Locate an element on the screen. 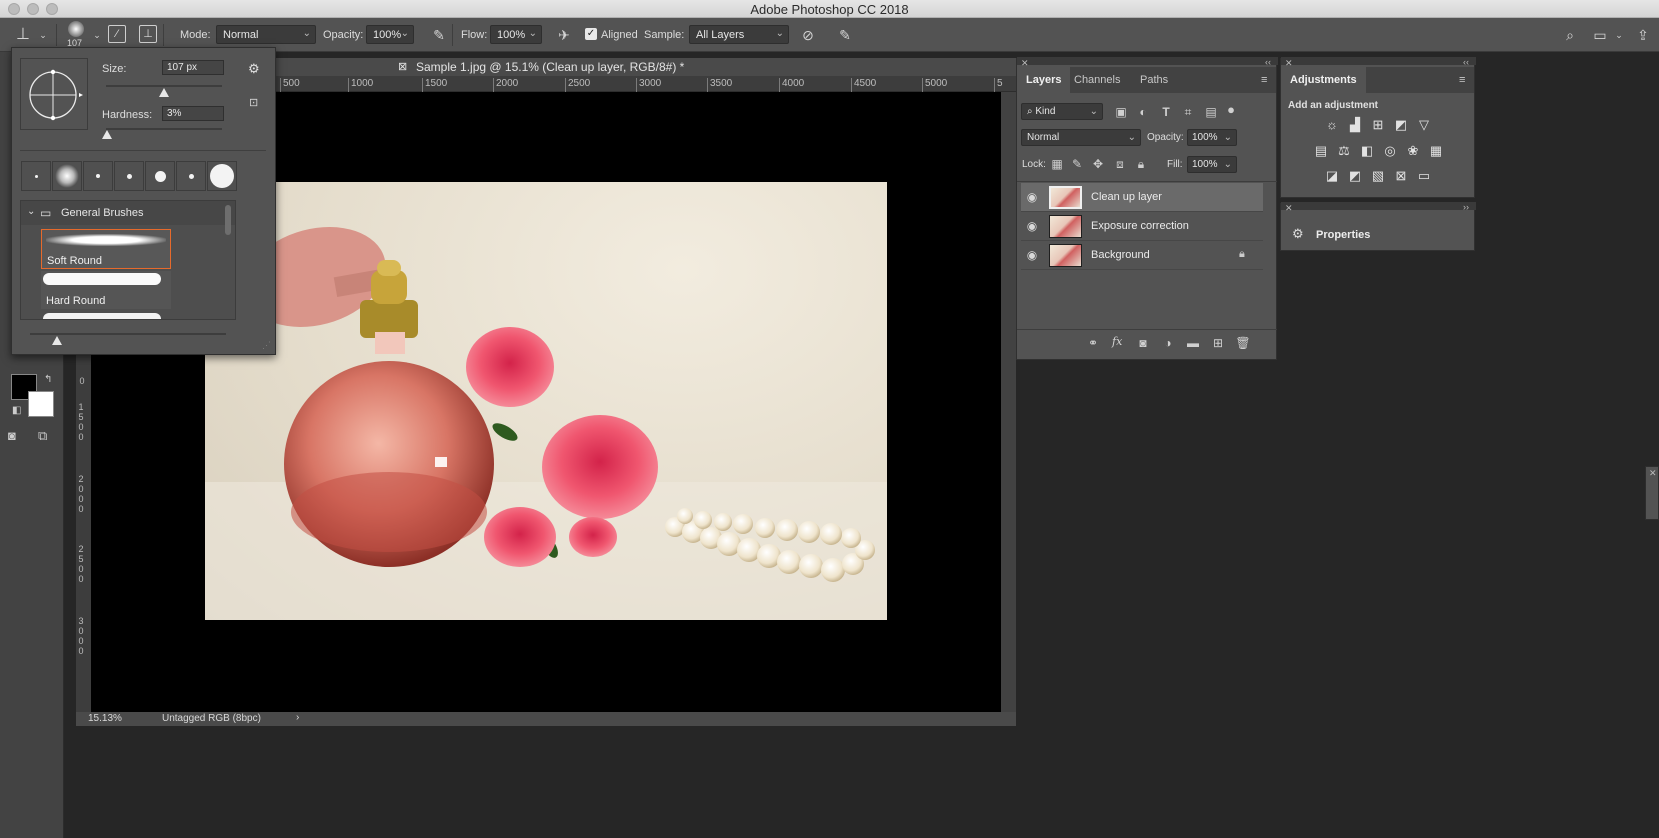  lock-position-icon: ✥ is located at coordinates (1098, 164).